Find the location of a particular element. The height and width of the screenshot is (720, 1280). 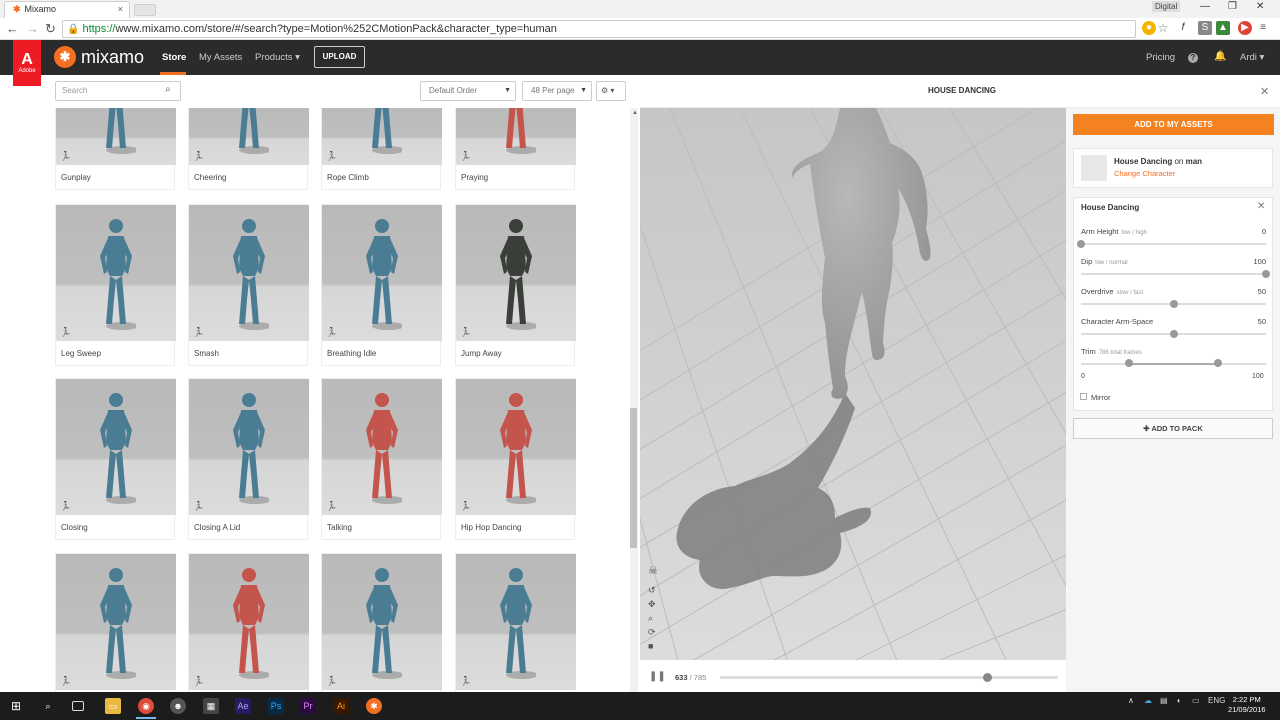

photoshop-icon: Ps is located at coordinates (276, 706).